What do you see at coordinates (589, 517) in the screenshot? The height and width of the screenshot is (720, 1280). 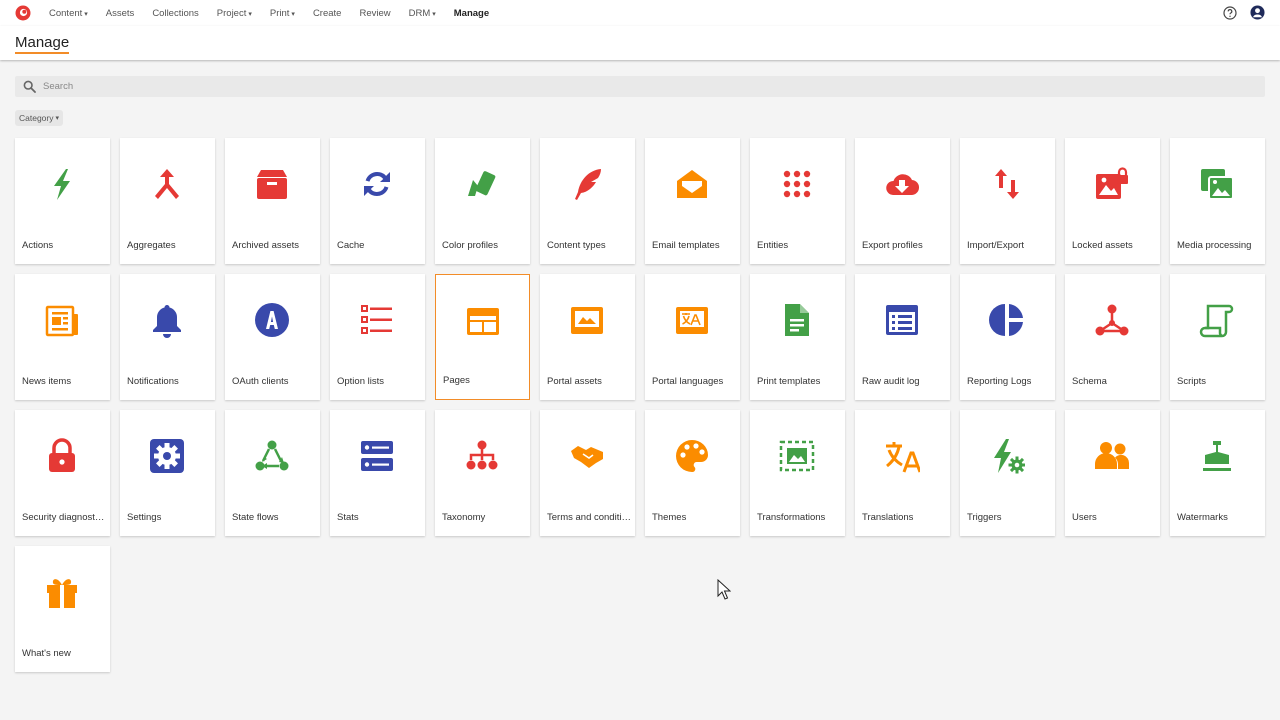 I see `tile-label: Terms and conditions` at bounding box center [589, 517].